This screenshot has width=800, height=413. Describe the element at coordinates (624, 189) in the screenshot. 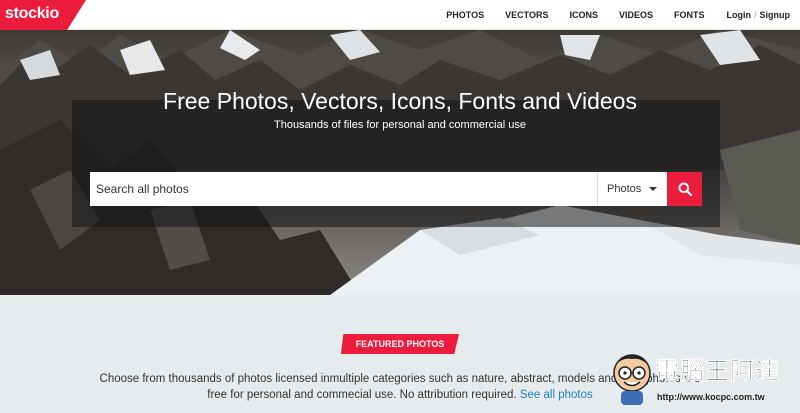

I see `search-type-label: Photos` at that location.